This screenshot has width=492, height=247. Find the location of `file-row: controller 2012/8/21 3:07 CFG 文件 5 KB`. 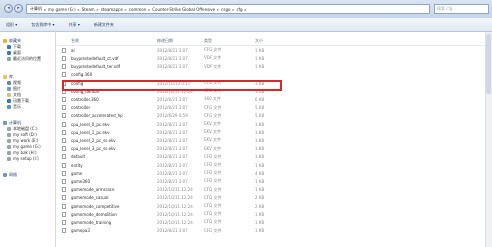

file-row: controller 2012/8/21 3:07 CFG 文件 5 KB is located at coordinates (272, 107).